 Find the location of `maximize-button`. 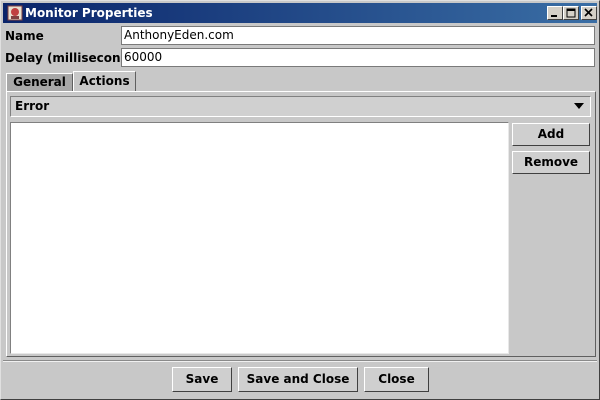

maximize-button is located at coordinates (571, 13).